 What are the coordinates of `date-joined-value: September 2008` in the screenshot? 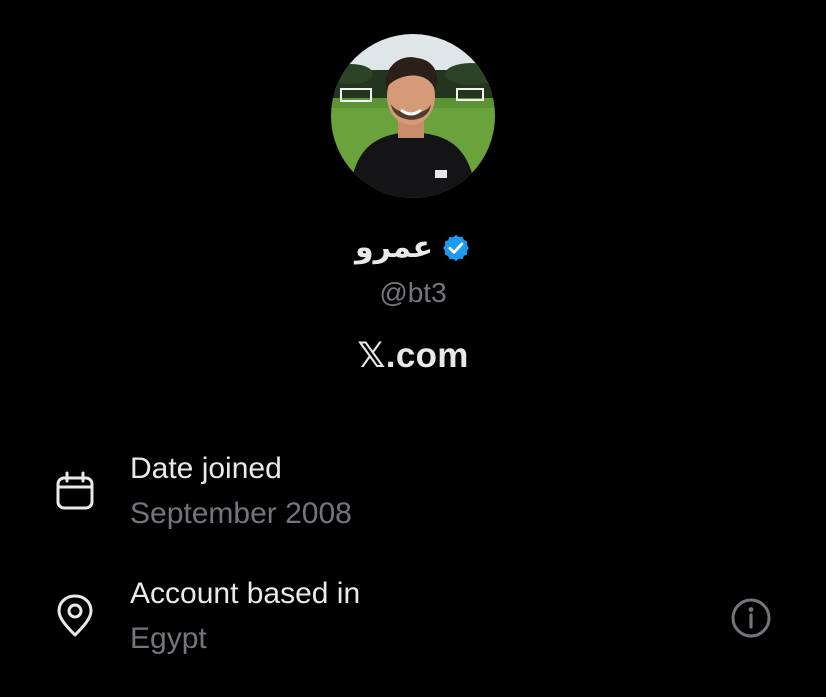 It's located at (241, 513).